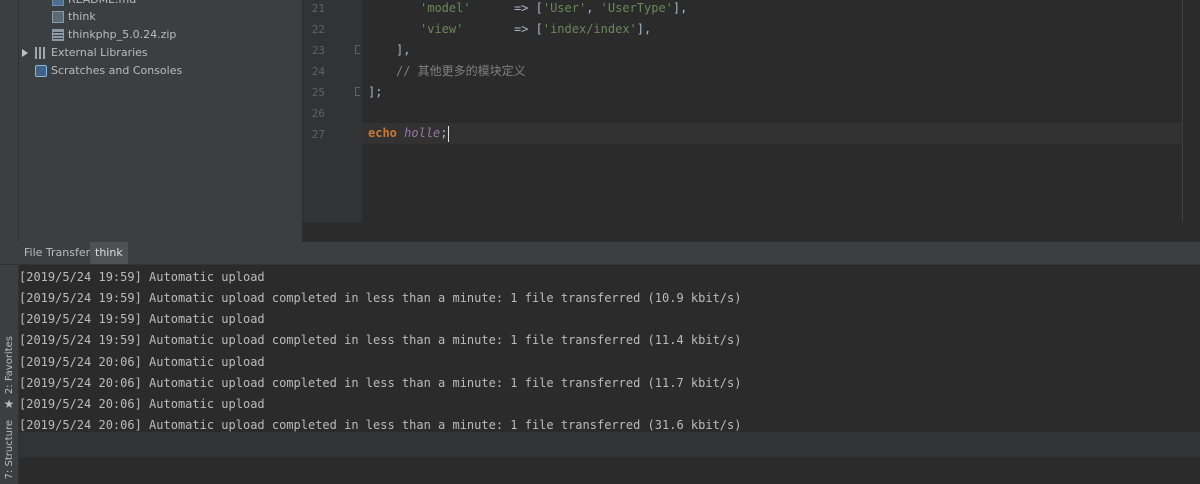 The width and height of the screenshot is (1200, 484). I want to click on editor-gutter: 21 22 23 24 25 26 27, so click(333, 111).